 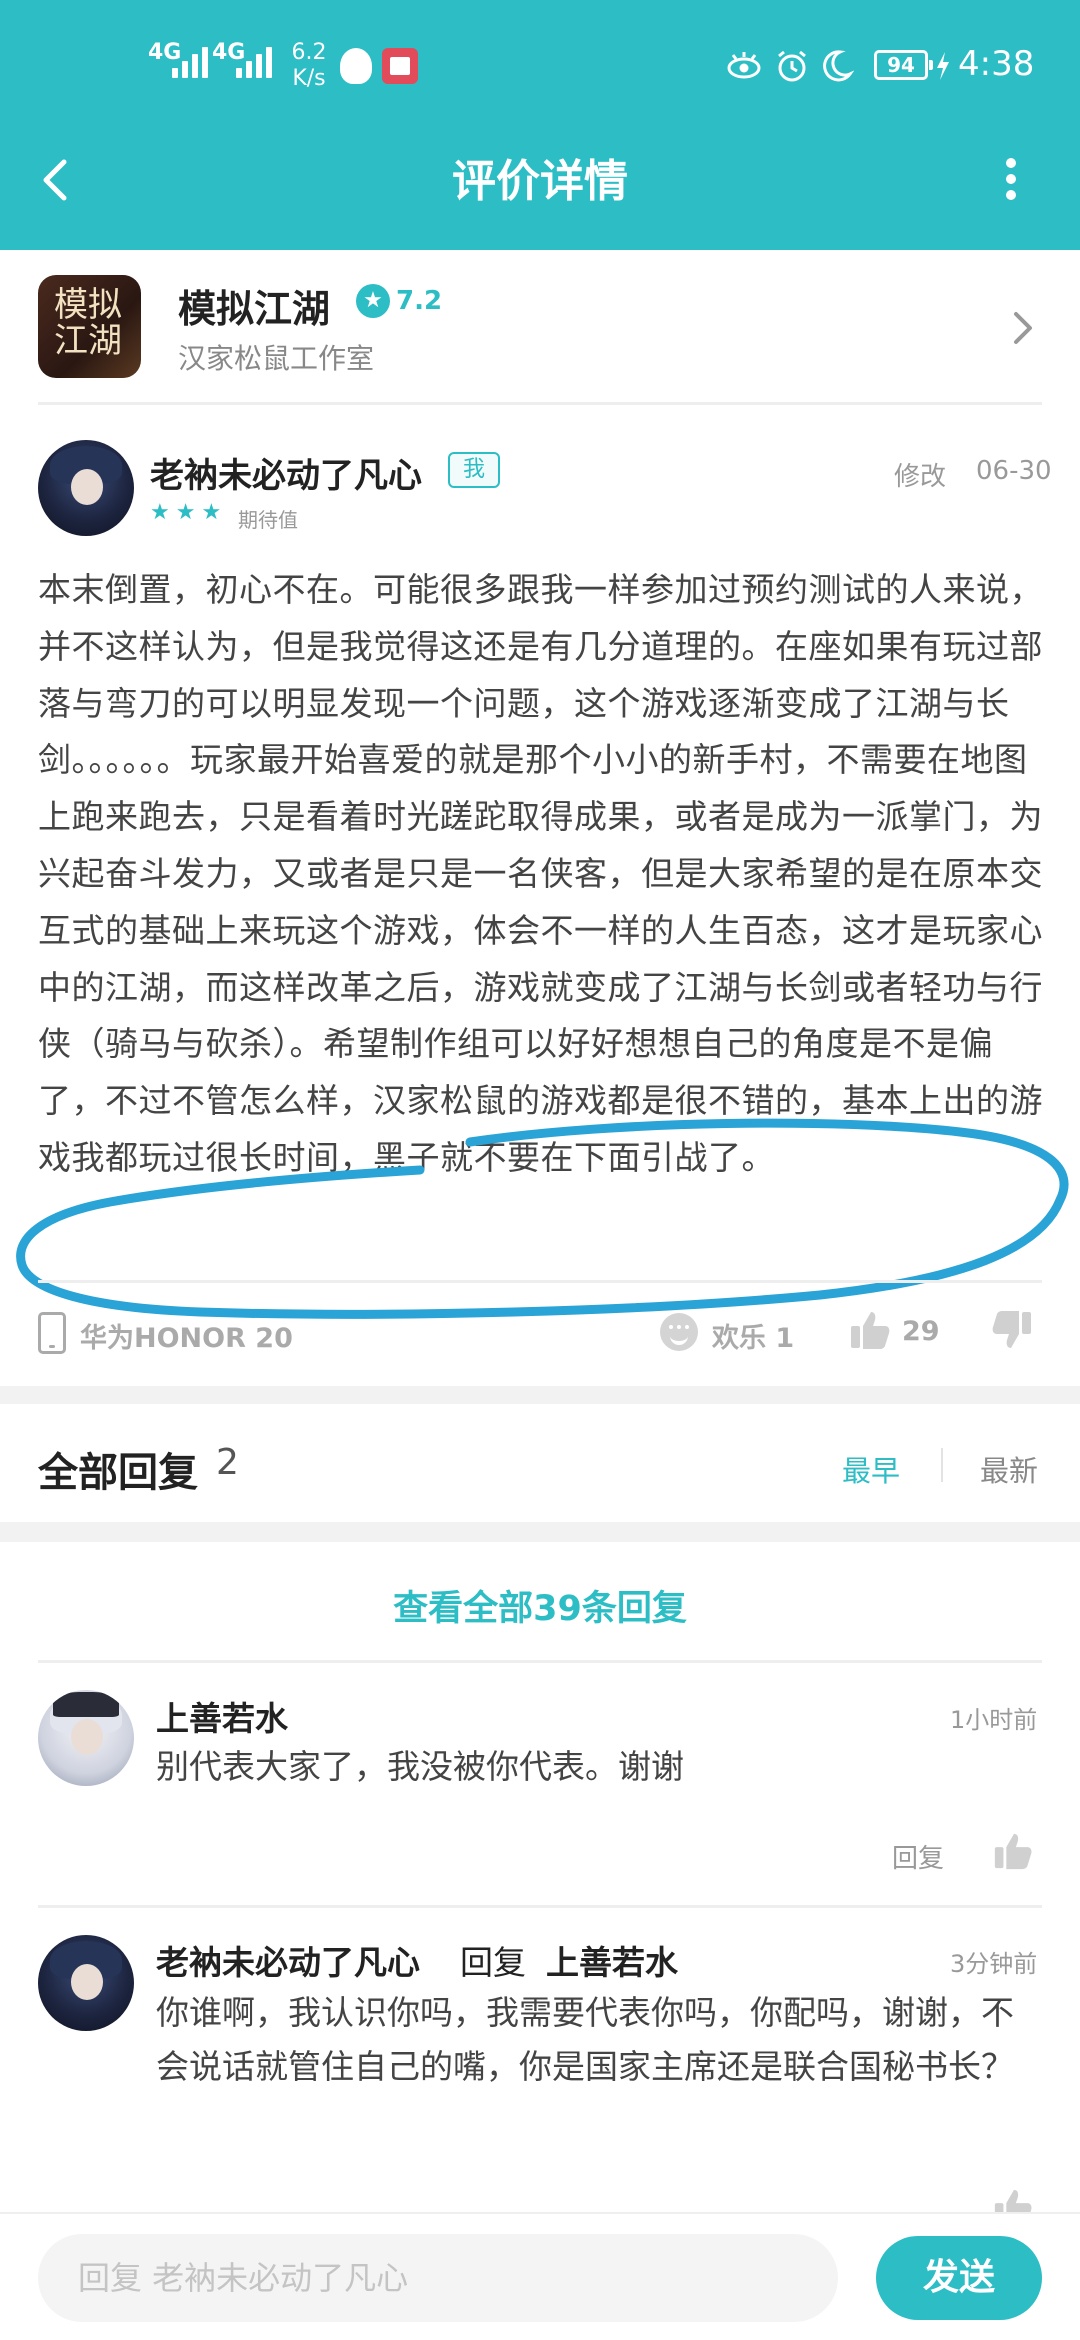 What do you see at coordinates (89, 326) in the screenshot?
I see `game-app-icon: 模拟江湖` at bounding box center [89, 326].